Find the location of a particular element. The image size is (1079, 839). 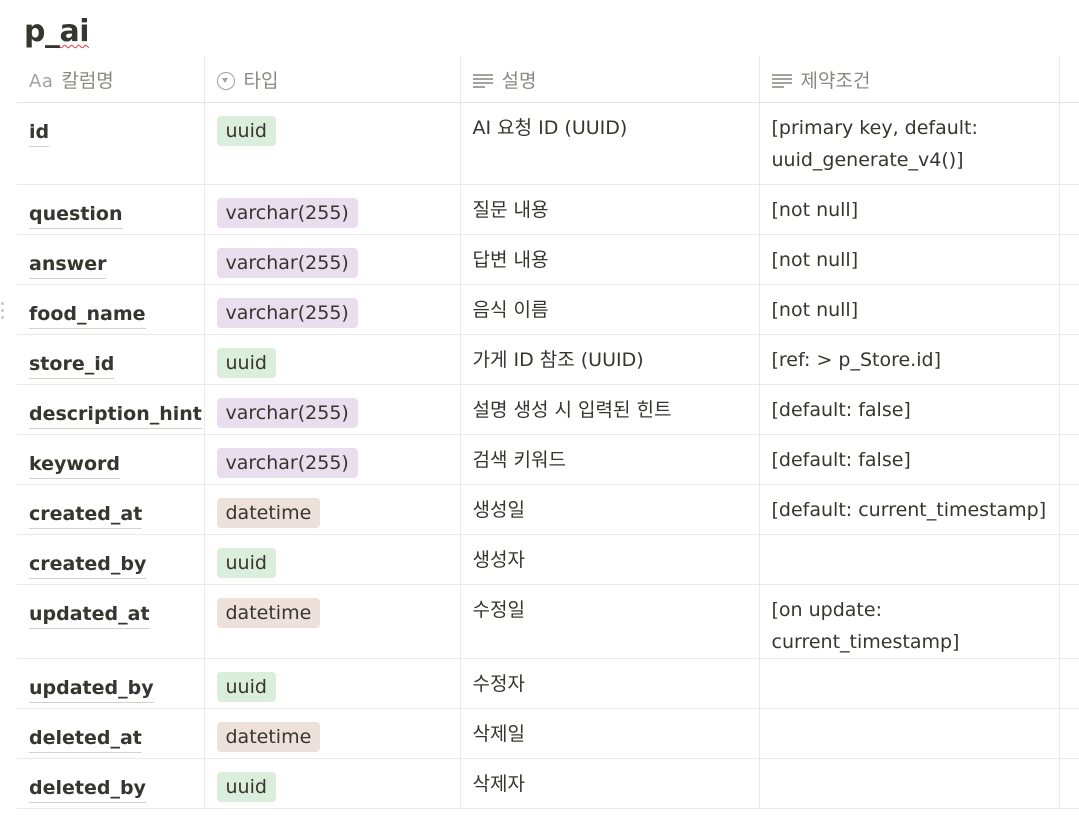

description-text: 질문 내용 is located at coordinates (510, 210).